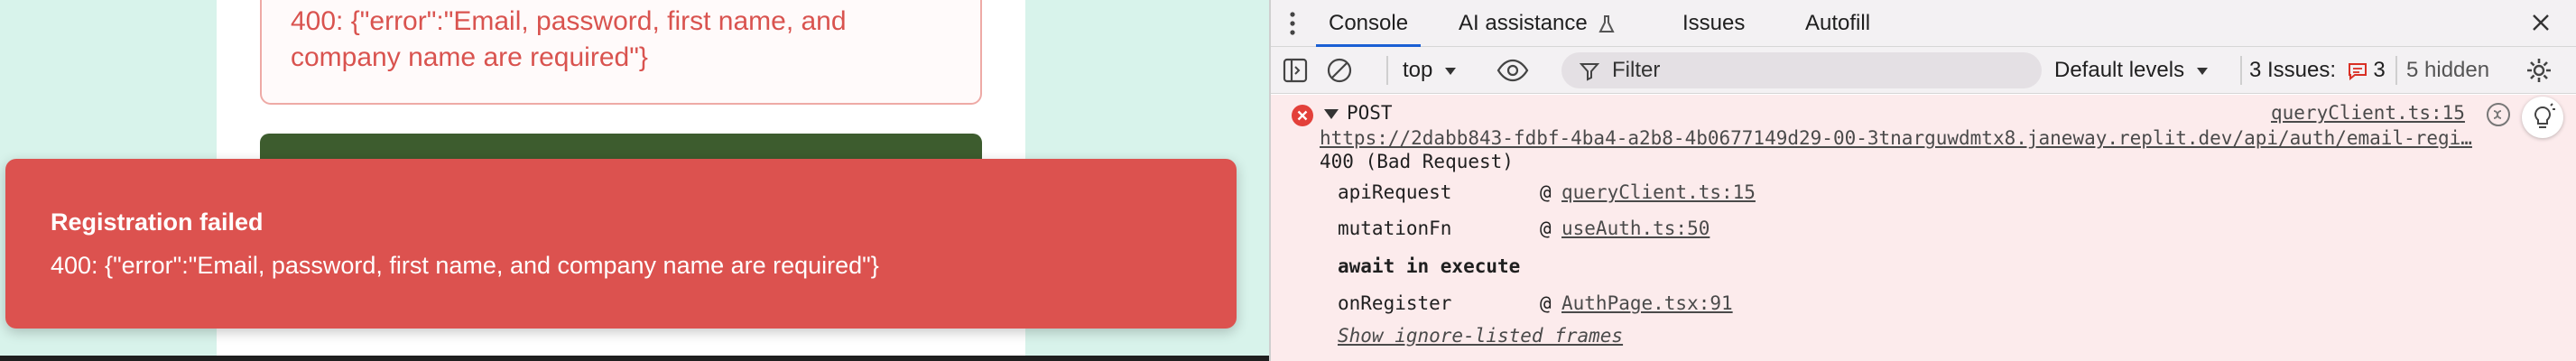 Image resolution: width=2576 pixels, height=361 pixels. I want to click on context-label: top, so click(1418, 70).